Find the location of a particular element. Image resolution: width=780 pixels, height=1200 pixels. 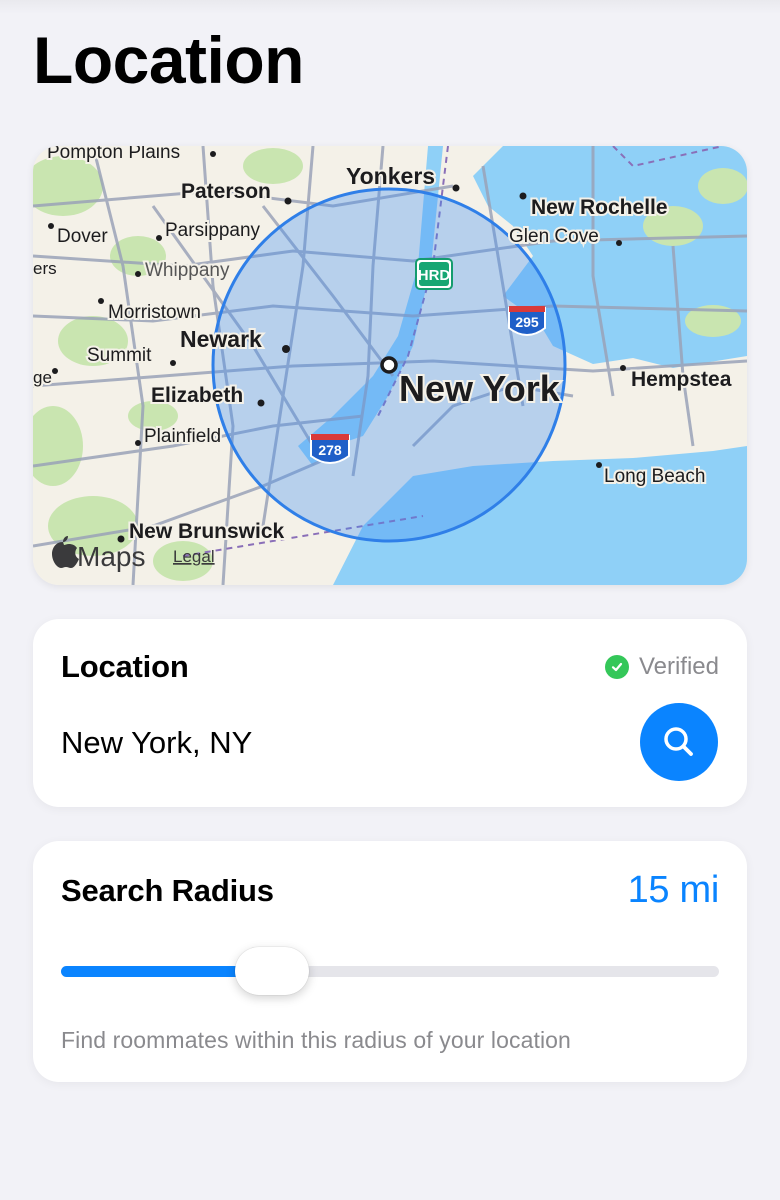

status-bar-fade is located at coordinates (390, 7).